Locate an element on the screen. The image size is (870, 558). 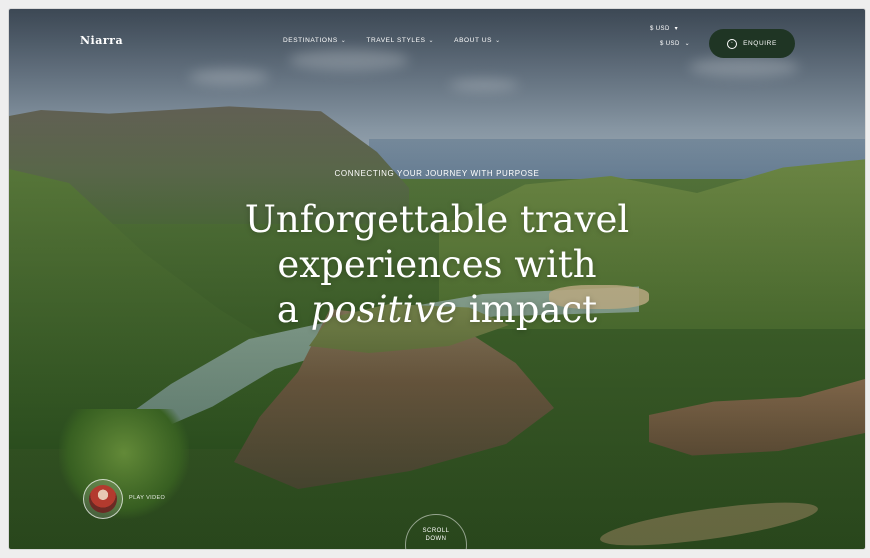
play-video-label: PLAY VIDEO is located at coordinates (147, 498).